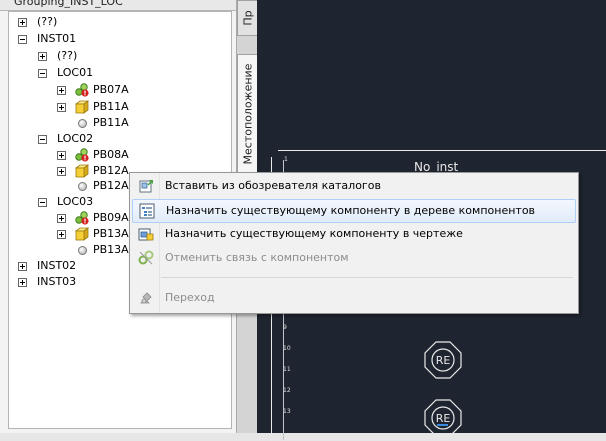 The image size is (606, 441). I want to click on tree-node-label: INST01, so click(57, 38).